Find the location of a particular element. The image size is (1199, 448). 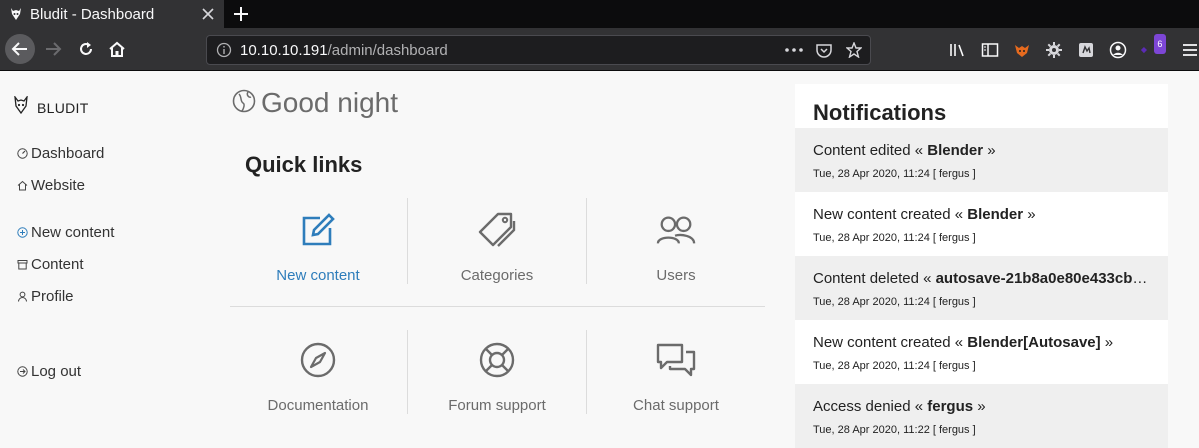

notification-subject: autosave-21b8a0e80e433cb74 is located at coordinates (1042, 278).